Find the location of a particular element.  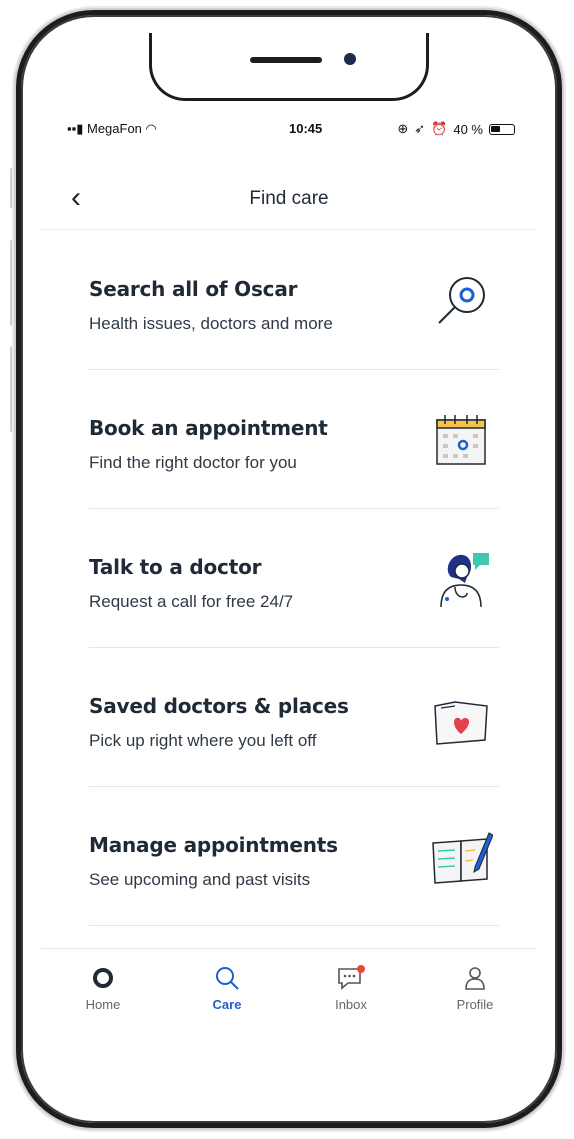

search-magnifier-icon is located at coordinates (461, 300).